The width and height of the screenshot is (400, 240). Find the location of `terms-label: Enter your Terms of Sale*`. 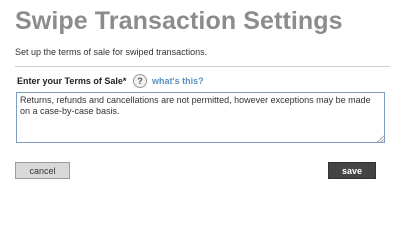

terms-label: Enter your Terms of Sale* is located at coordinates (72, 81).